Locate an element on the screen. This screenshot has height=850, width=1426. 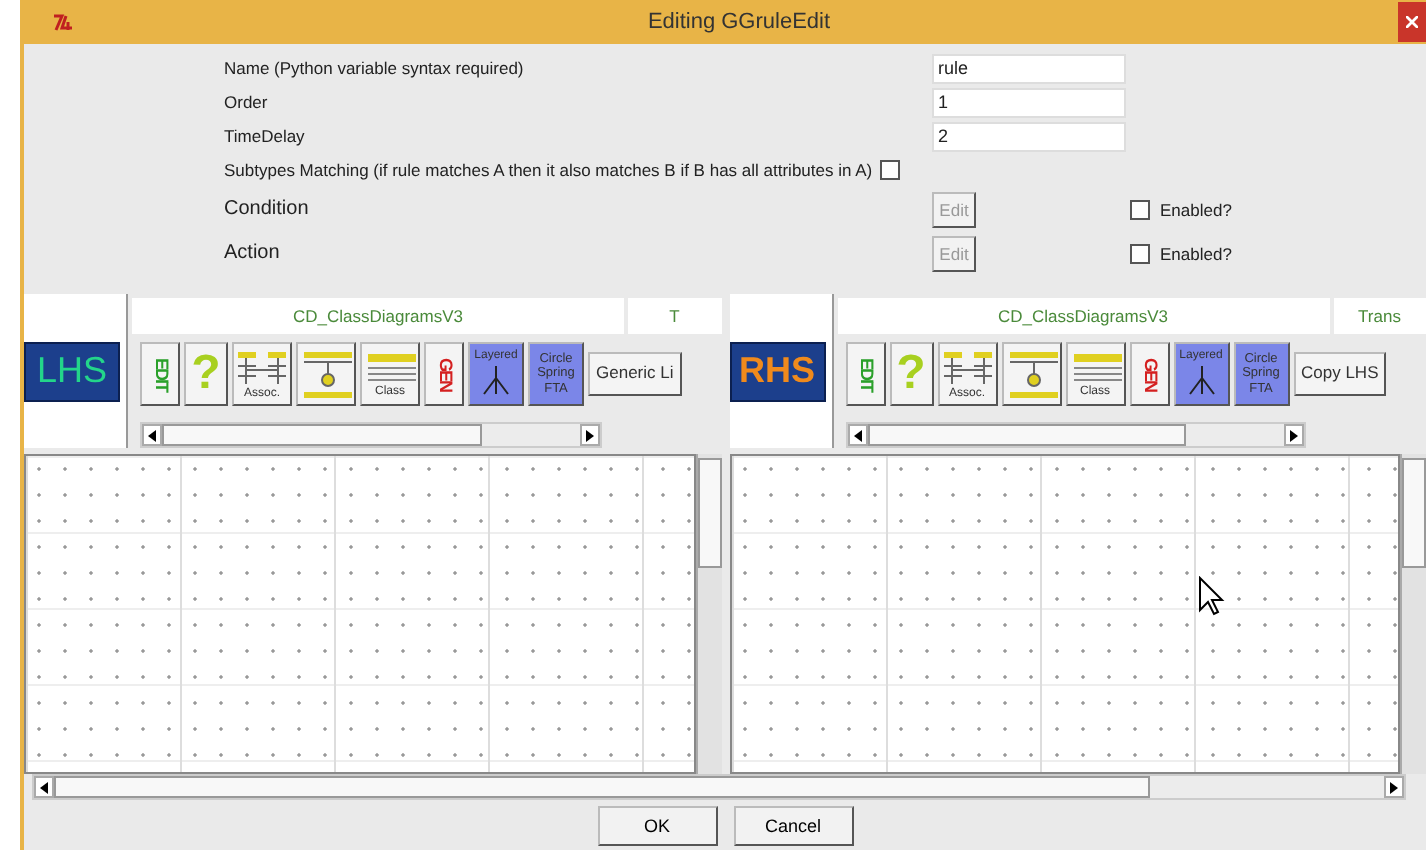
input-field: 1 is located at coordinates (1029, 102).